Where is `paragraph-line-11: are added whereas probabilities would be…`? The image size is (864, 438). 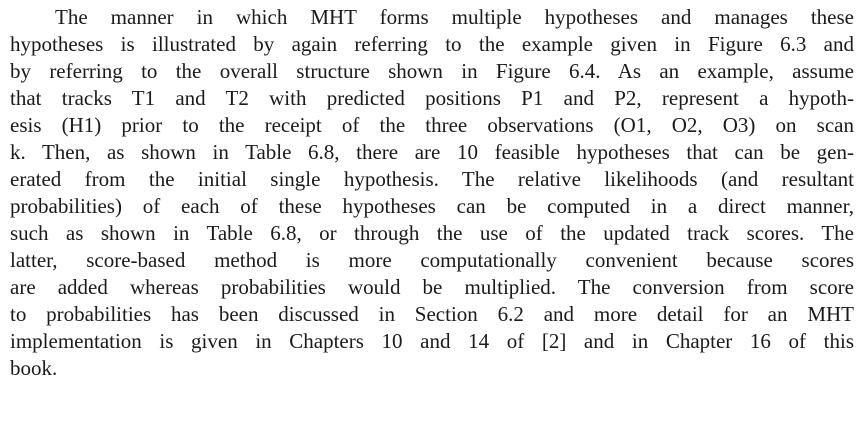 paragraph-line-11: are added whereas probabilities would be… is located at coordinates (432, 287).